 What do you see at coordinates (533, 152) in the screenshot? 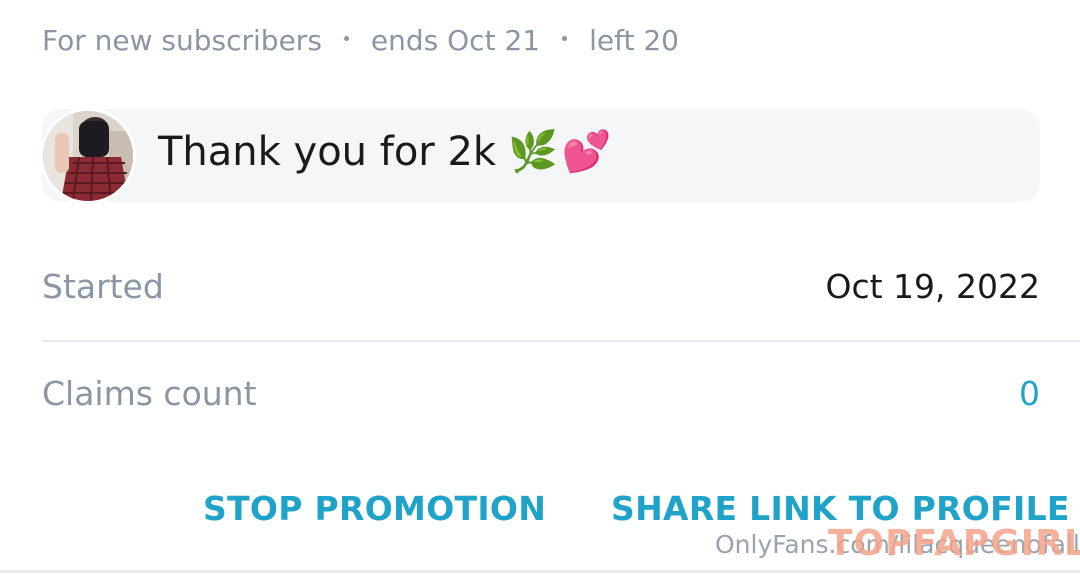
I see `leaf-icon: 🌿` at bounding box center [533, 152].